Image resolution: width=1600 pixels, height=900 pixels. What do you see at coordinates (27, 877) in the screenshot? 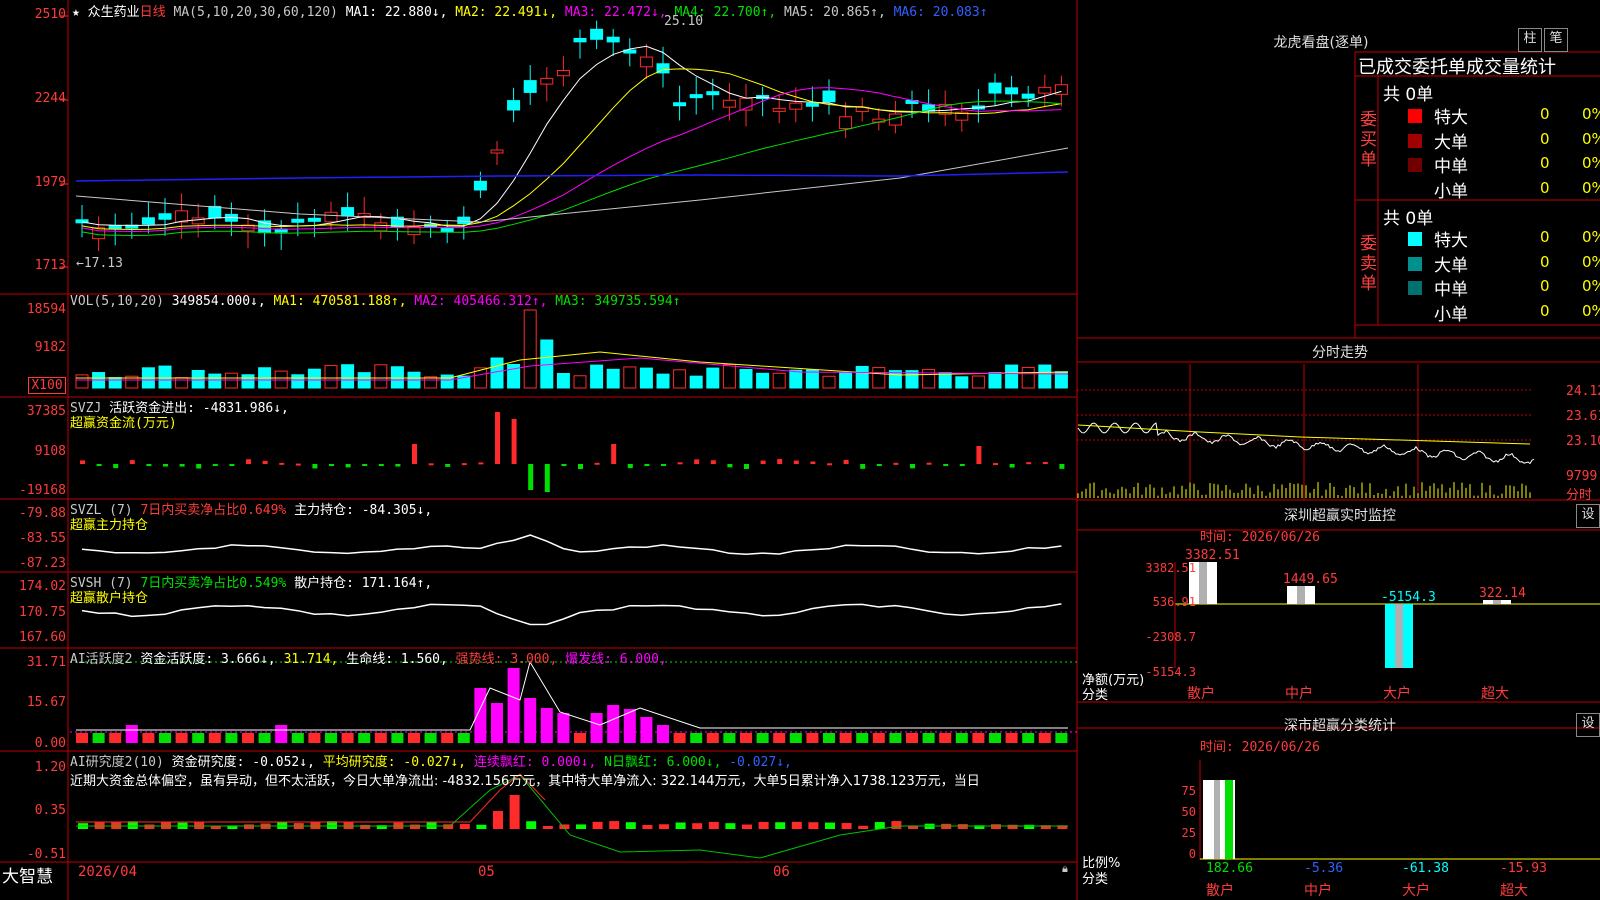
I see `brand-logo: 大智慧` at bounding box center [27, 877].